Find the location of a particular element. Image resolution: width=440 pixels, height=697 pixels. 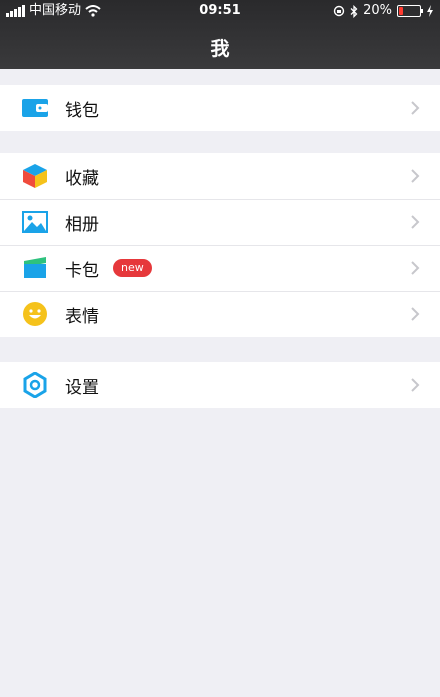

menu-item-label: 收藏 is located at coordinates (82, 178).